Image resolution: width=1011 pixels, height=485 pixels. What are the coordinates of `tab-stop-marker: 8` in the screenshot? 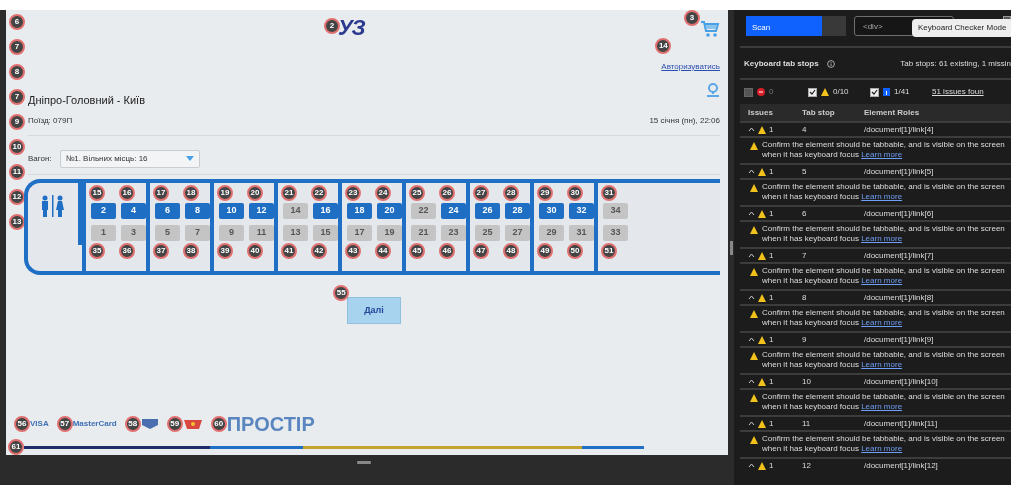 It's located at (17, 72).